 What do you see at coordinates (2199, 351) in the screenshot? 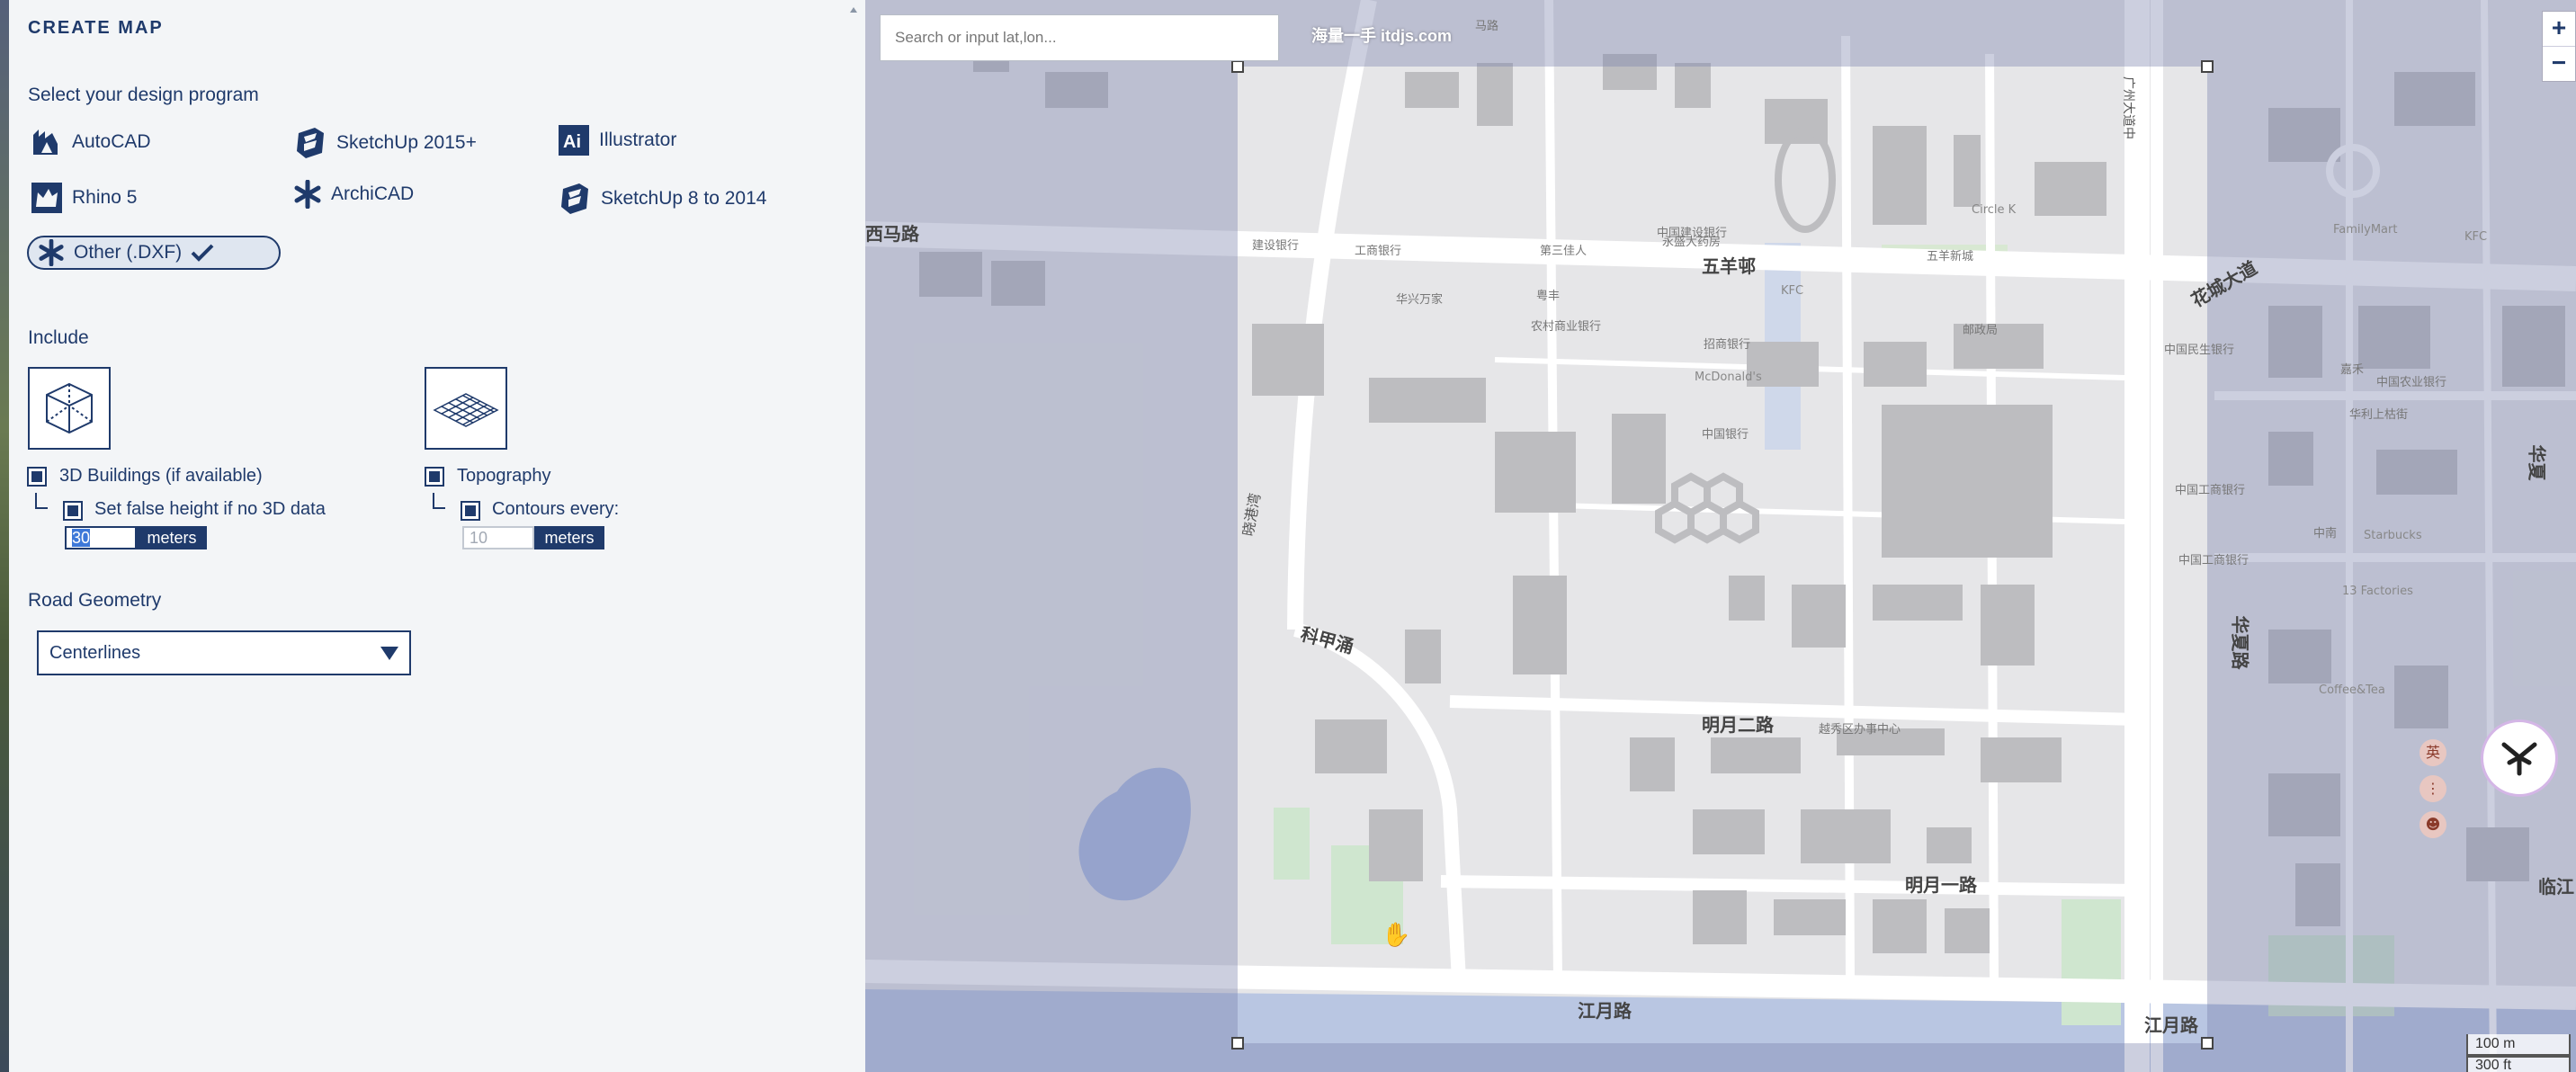
I see `poi-label: 中国民生银行` at bounding box center [2199, 351].